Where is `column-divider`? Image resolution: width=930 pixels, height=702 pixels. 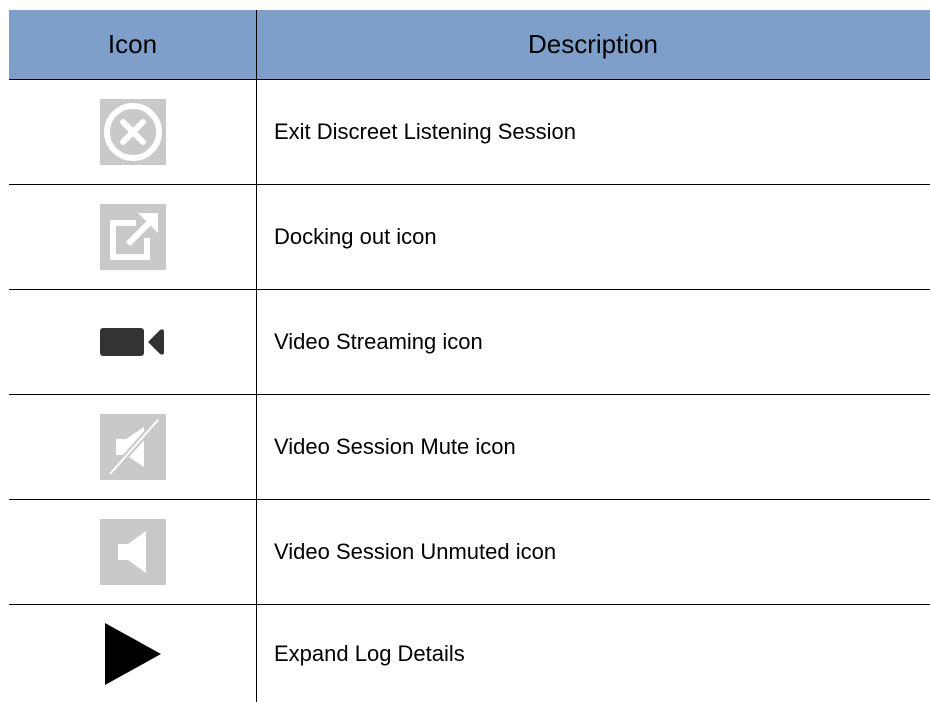
column-divider is located at coordinates (256, 356).